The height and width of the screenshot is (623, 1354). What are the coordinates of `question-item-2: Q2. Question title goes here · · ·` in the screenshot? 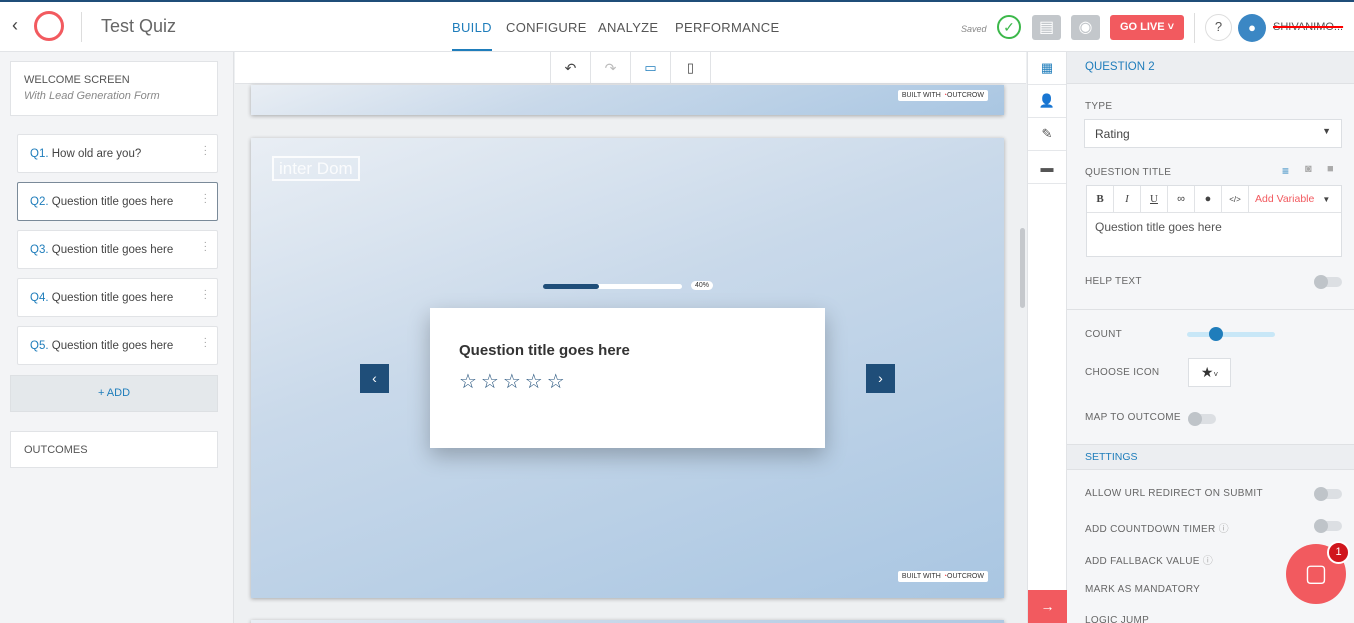 It's located at (117, 201).